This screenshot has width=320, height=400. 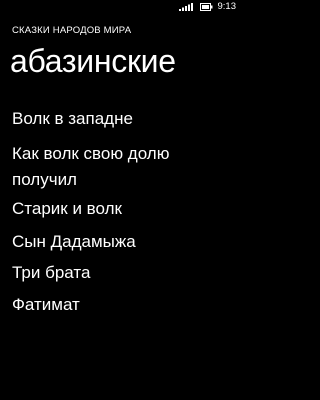 I want to click on signal-icon, so click(x=186, y=7).